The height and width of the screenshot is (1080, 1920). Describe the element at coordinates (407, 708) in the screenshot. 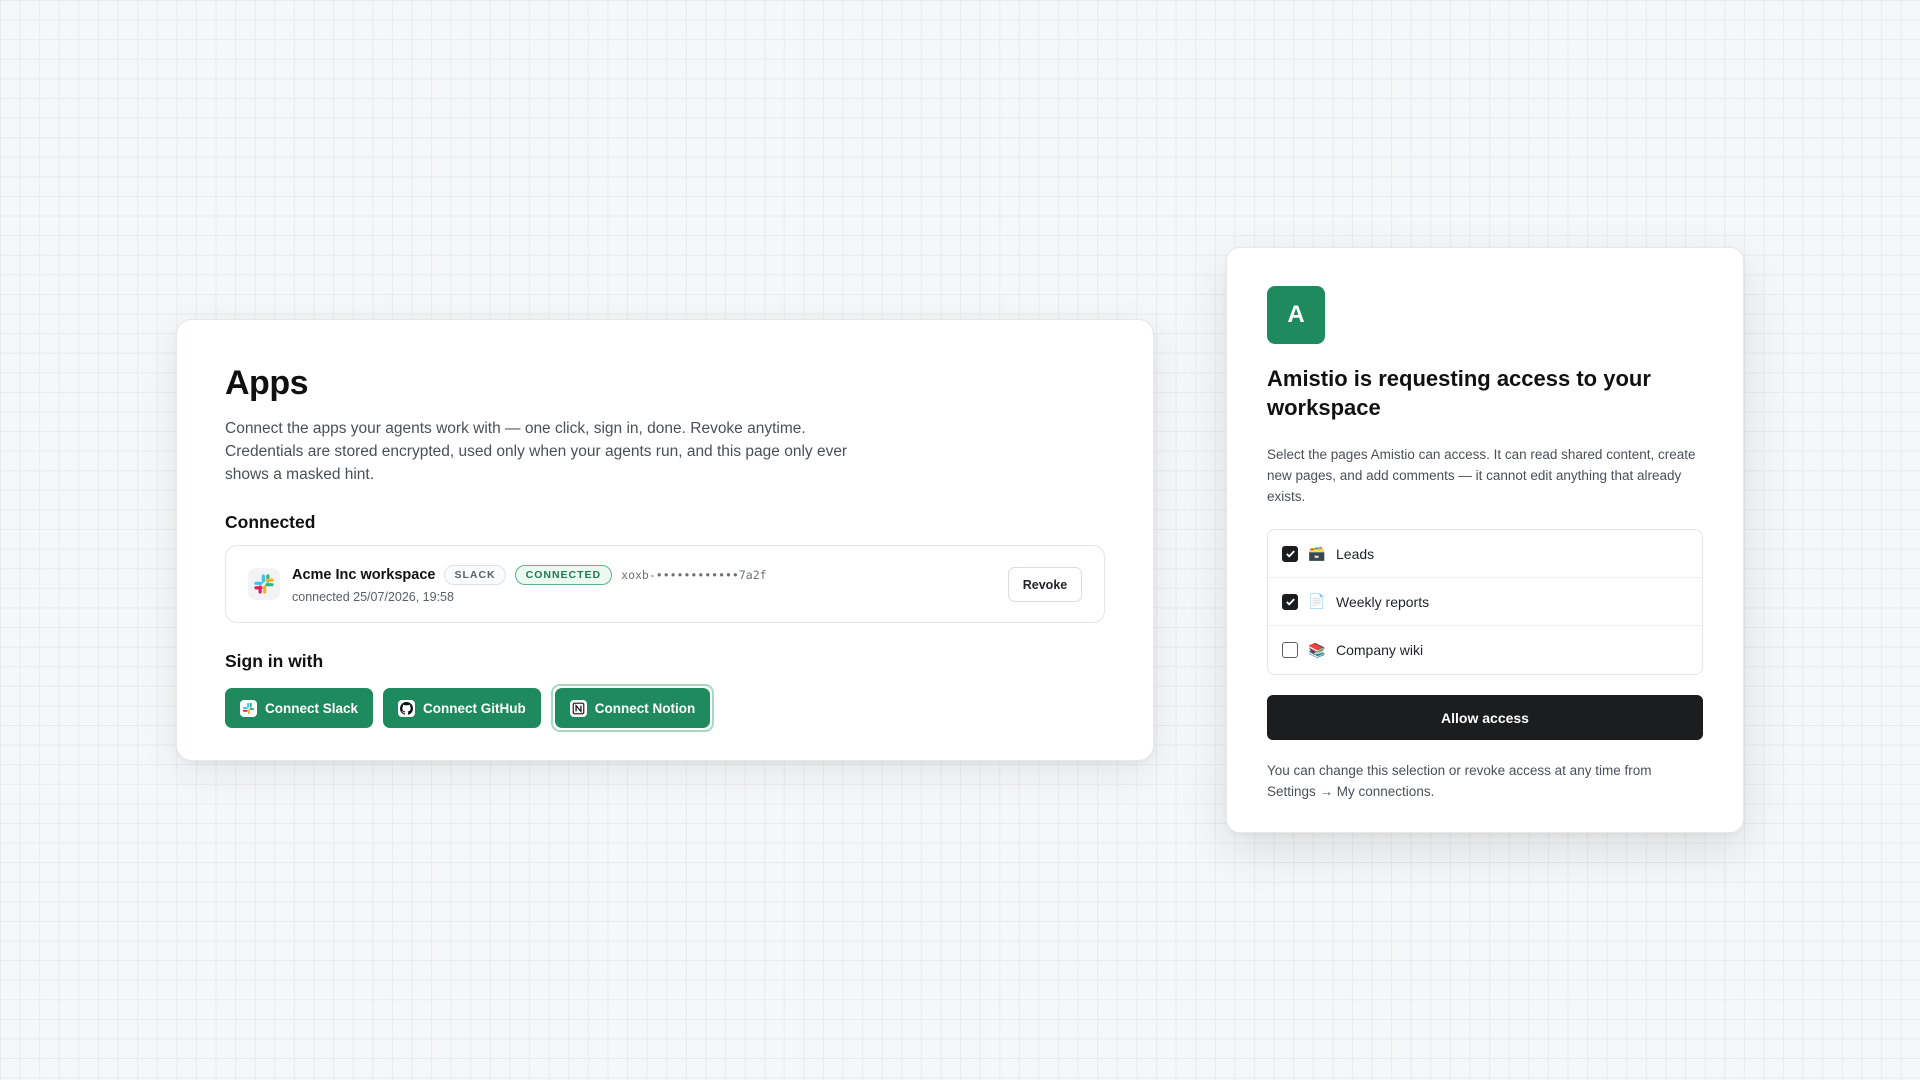

I see `github-icon` at that location.